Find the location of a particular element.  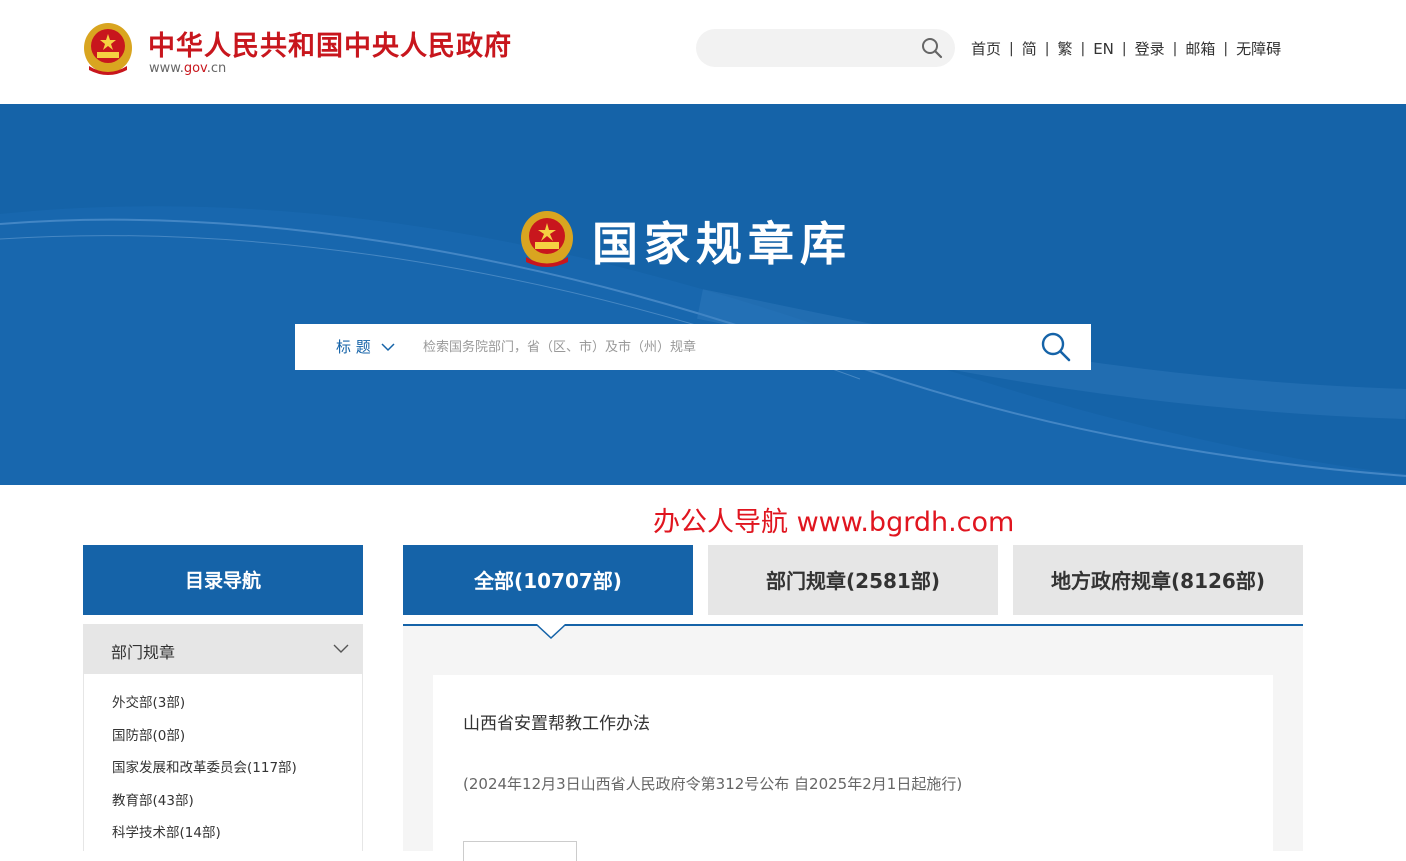

site-search-input is located at coordinates (825, 48).